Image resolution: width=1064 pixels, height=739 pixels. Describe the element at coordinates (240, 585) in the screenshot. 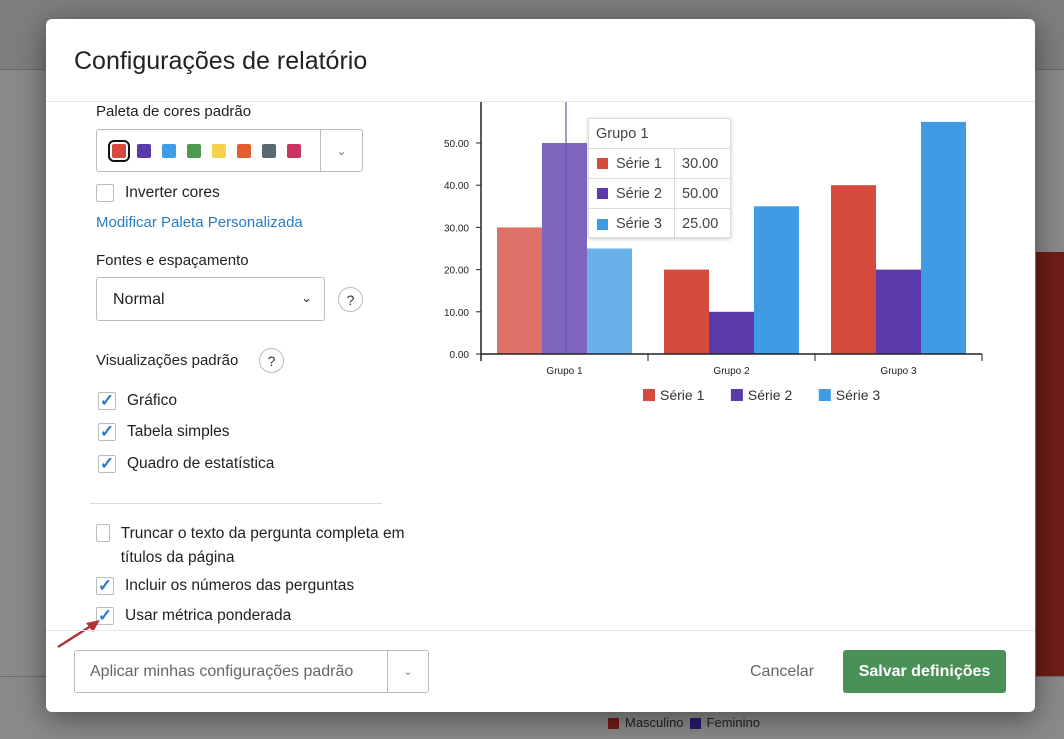

I see `option-label: Incluir os números das perguntas` at that location.